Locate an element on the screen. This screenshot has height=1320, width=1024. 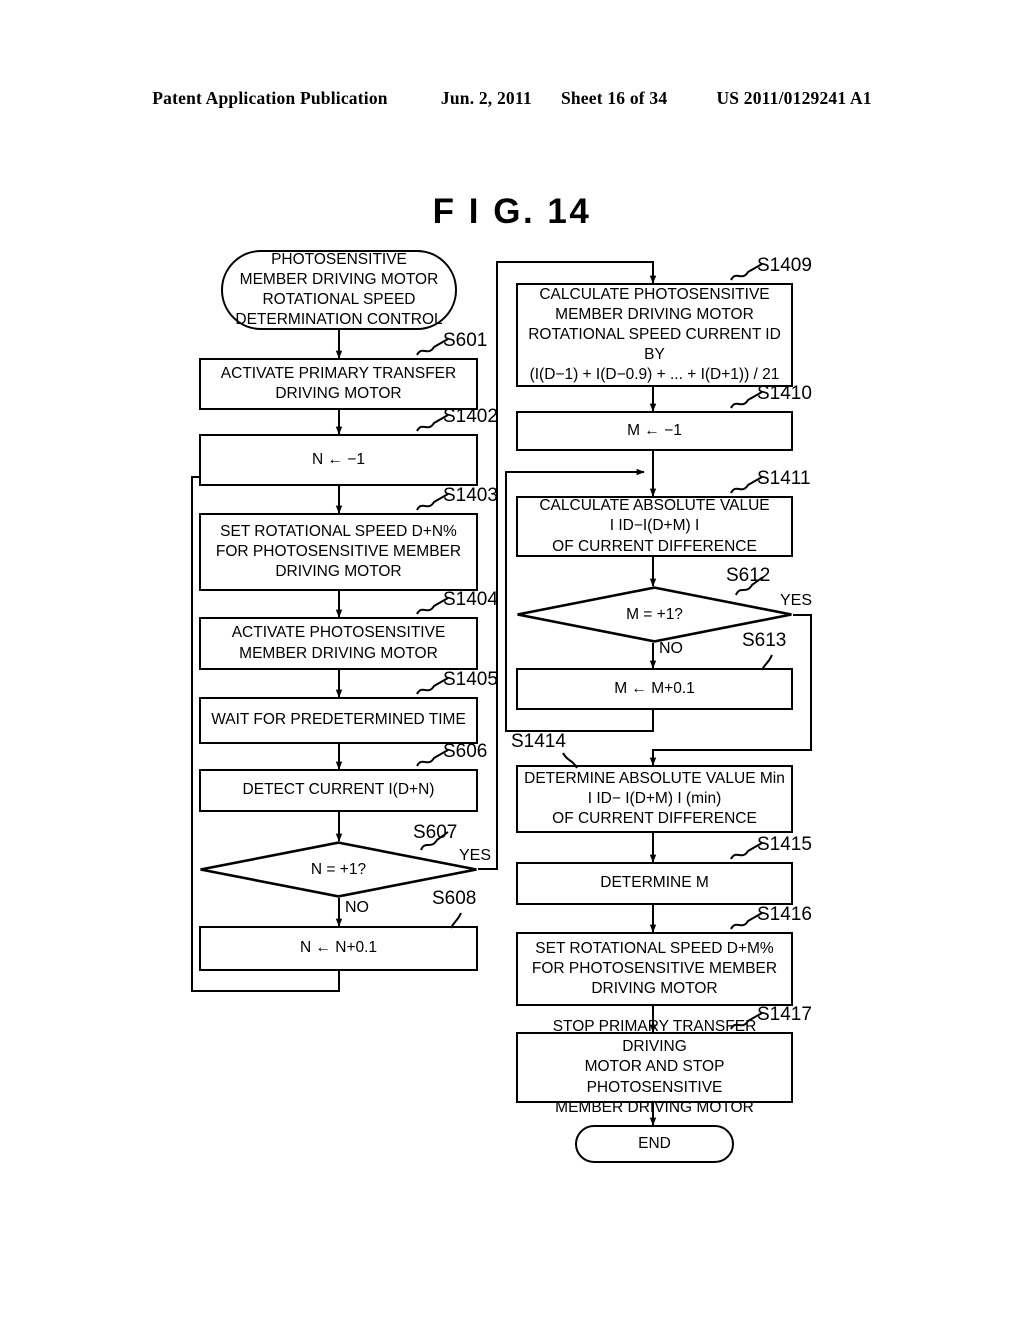
branch-label-s612-no: NO is located at coordinates (671, 648).